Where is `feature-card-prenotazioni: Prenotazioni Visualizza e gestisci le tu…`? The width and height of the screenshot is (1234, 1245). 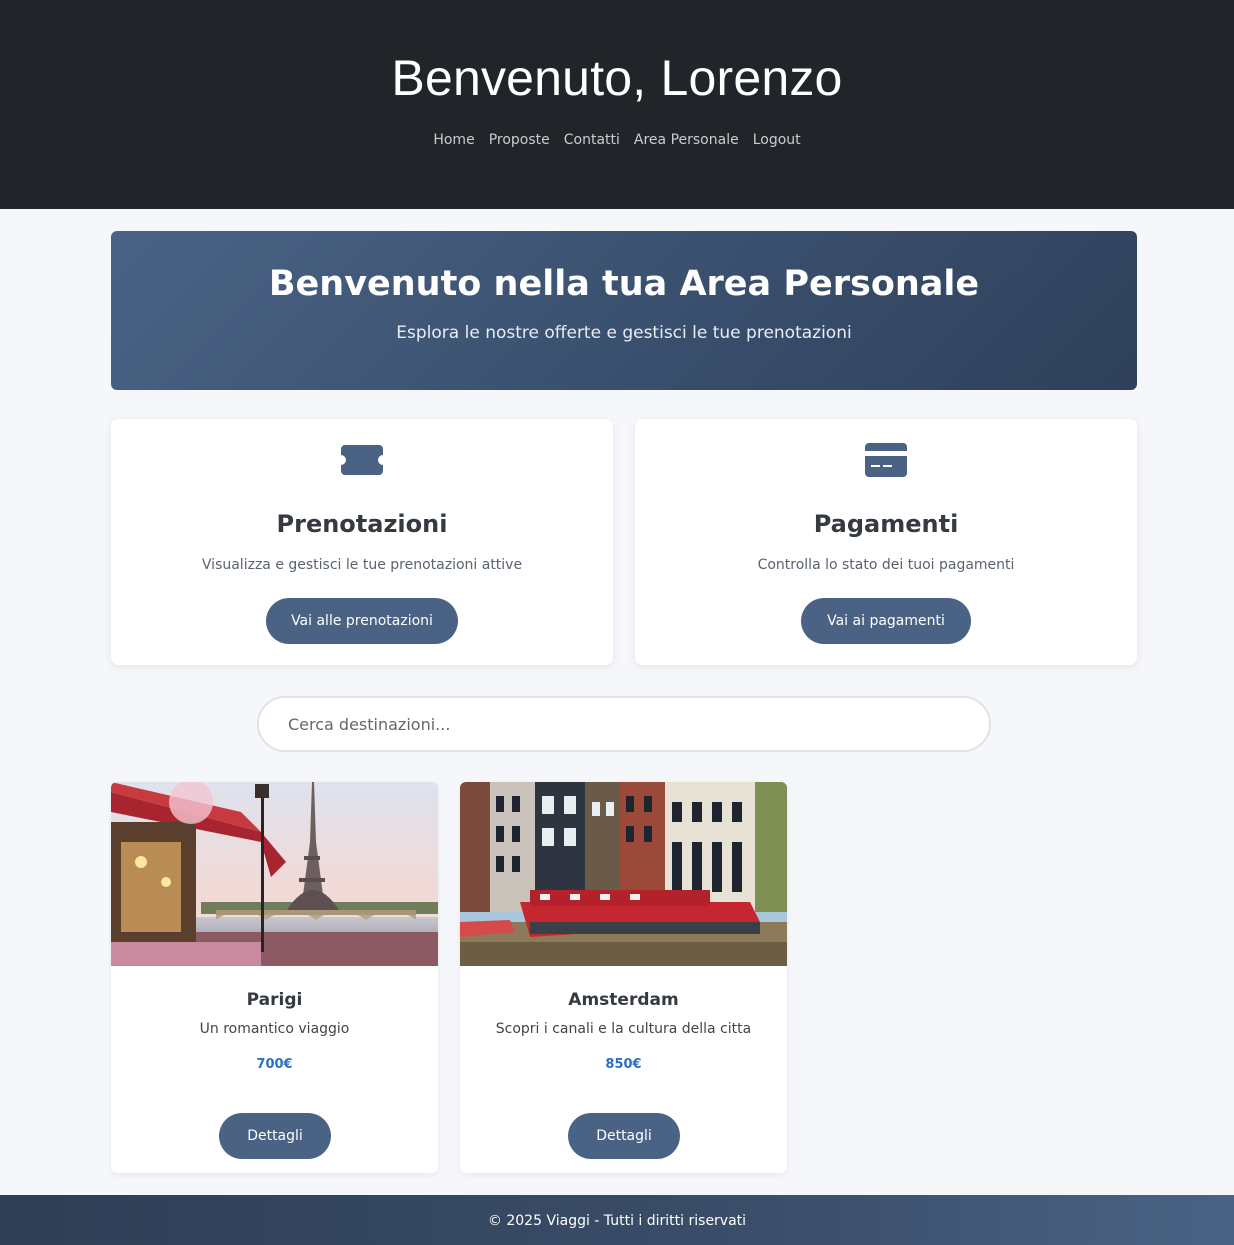
feature-card-prenotazioni: Prenotazioni Visualizza e gestisci le tu… is located at coordinates (362, 542).